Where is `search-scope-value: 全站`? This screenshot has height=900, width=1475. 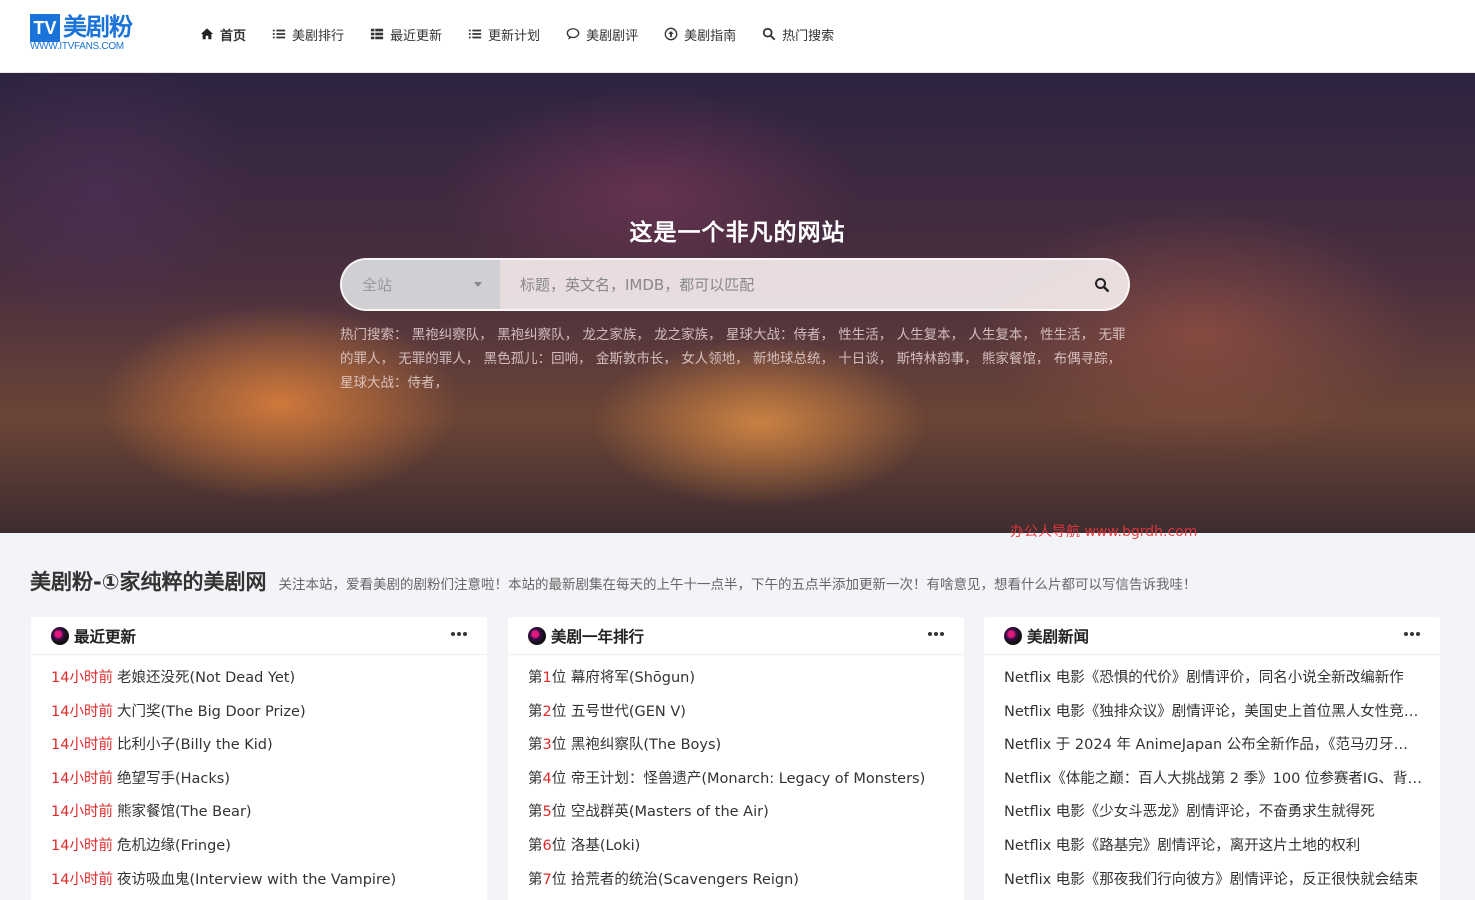
search-scope-value: 全站 is located at coordinates (377, 285).